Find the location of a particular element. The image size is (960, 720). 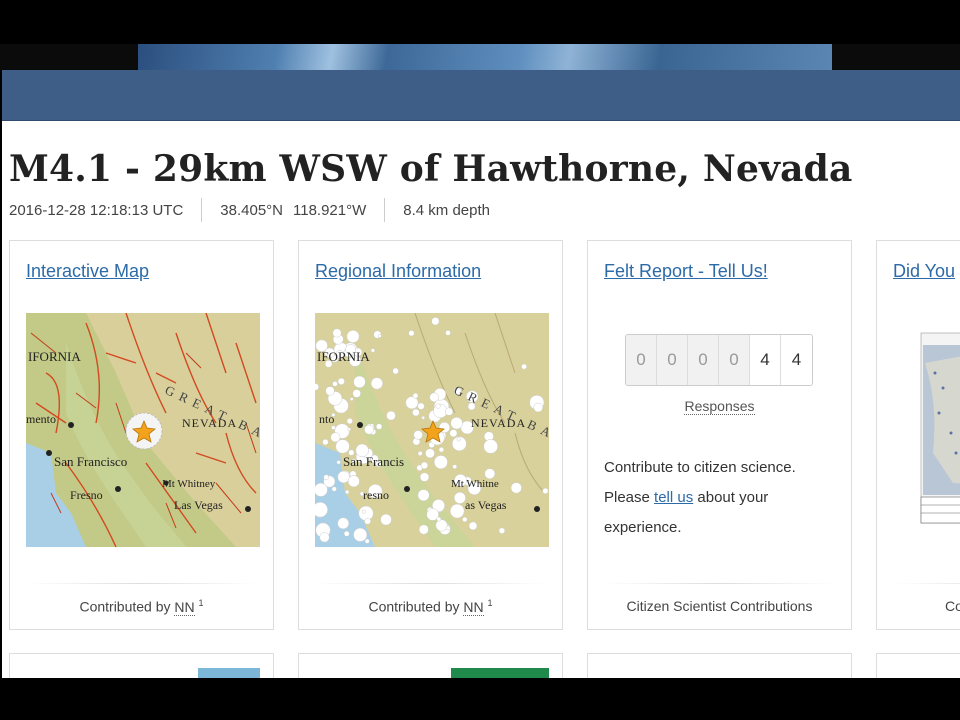

map-label-sacramento: mento is located at coordinates (41, 419).